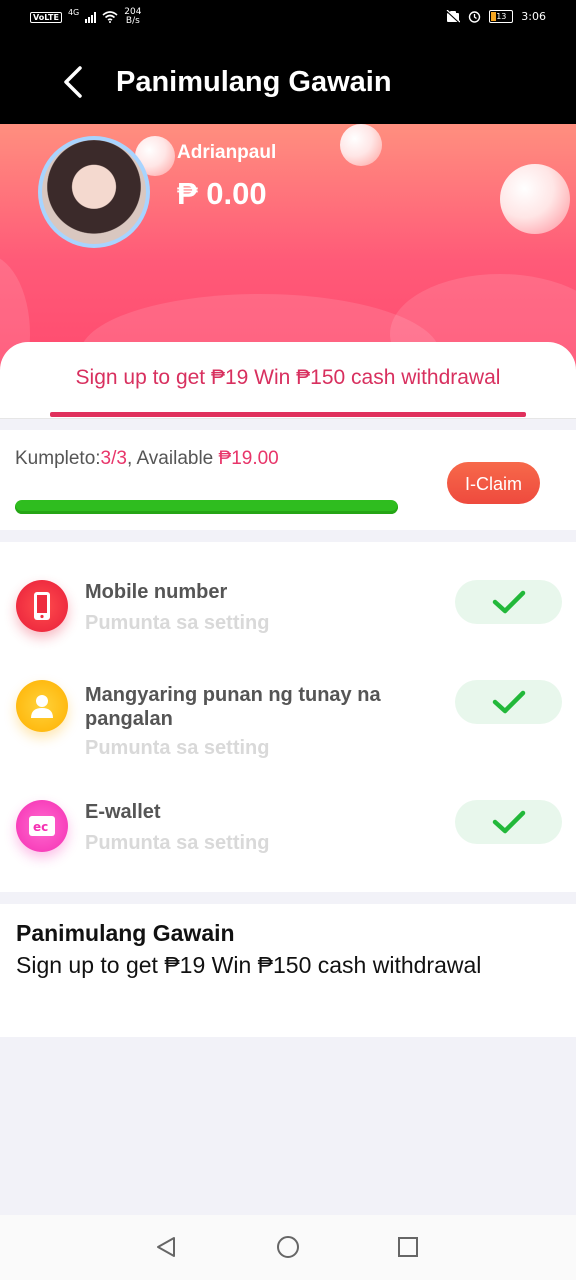 This screenshot has height=1280, width=576. Describe the element at coordinates (46, 17) in the screenshot. I see `volte-badge: VoLTE` at that location.